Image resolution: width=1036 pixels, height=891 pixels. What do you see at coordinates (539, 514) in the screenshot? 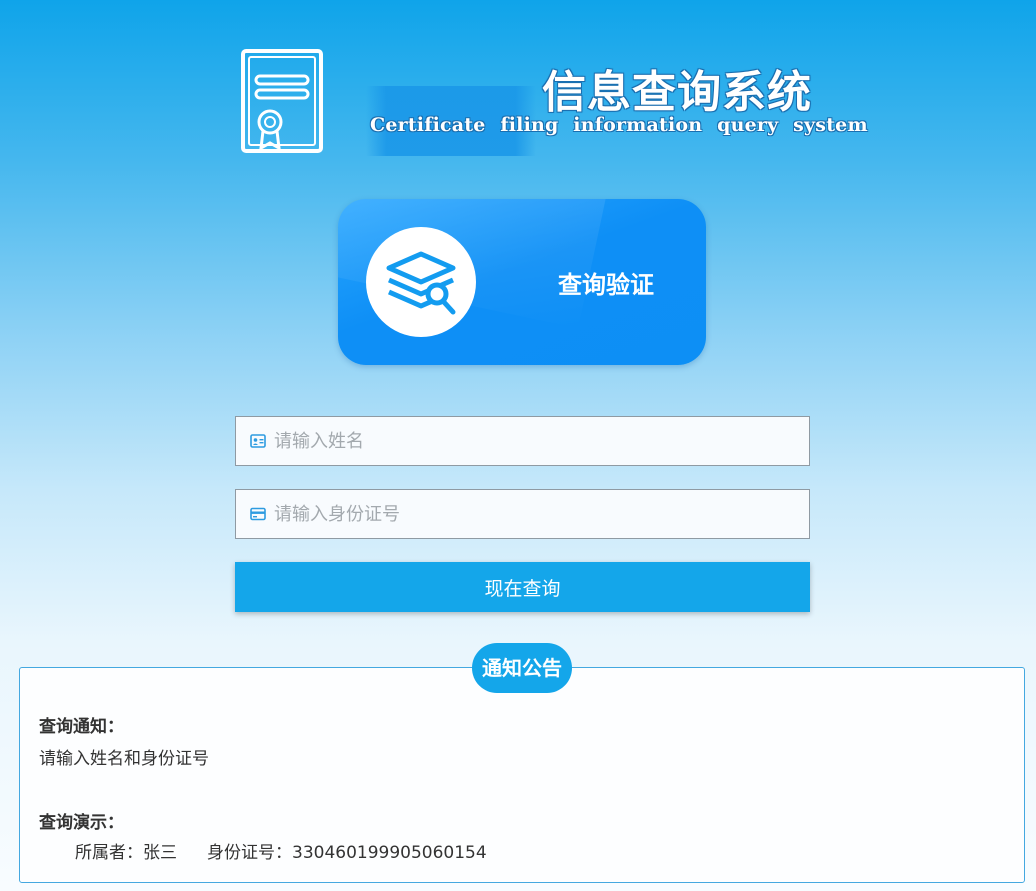
I see `id-number-input` at bounding box center [539, 514].